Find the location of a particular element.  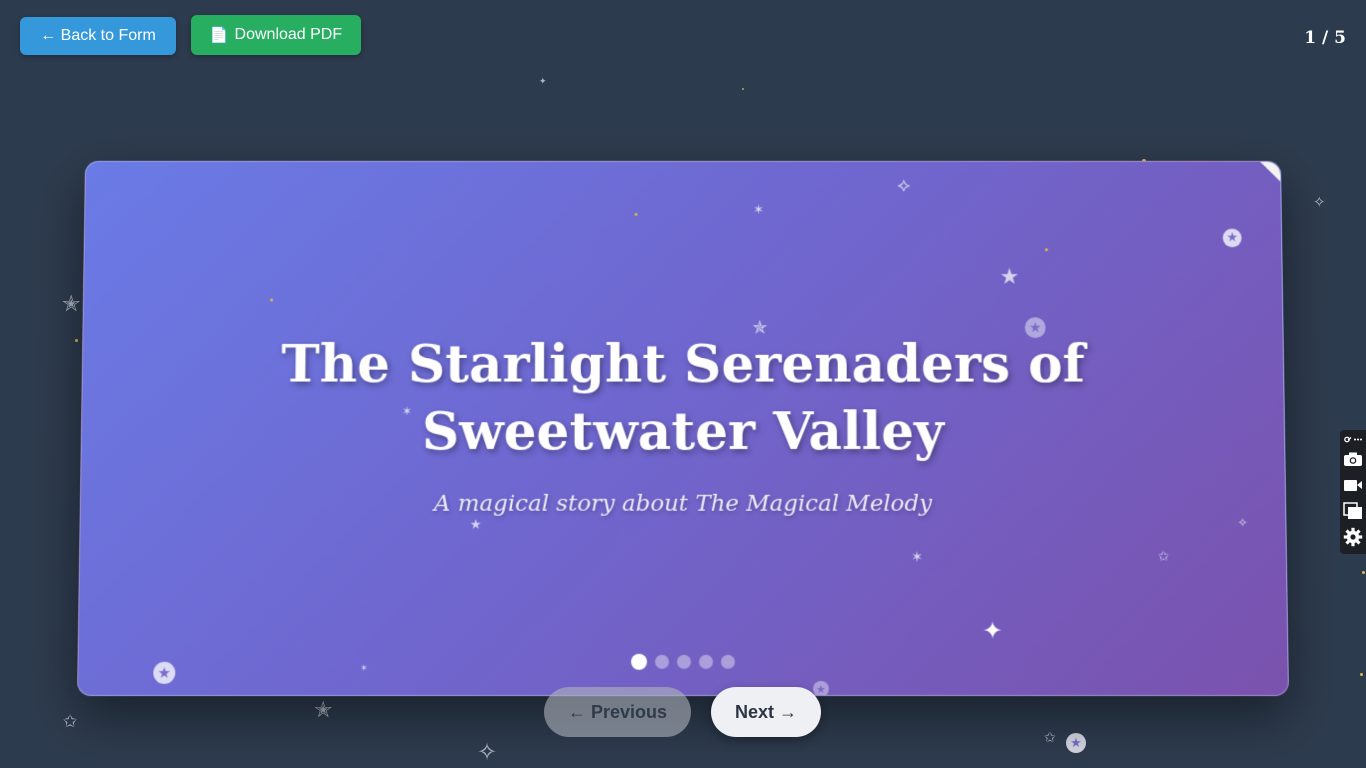

video-icon is located at coordinates (1353, 485).